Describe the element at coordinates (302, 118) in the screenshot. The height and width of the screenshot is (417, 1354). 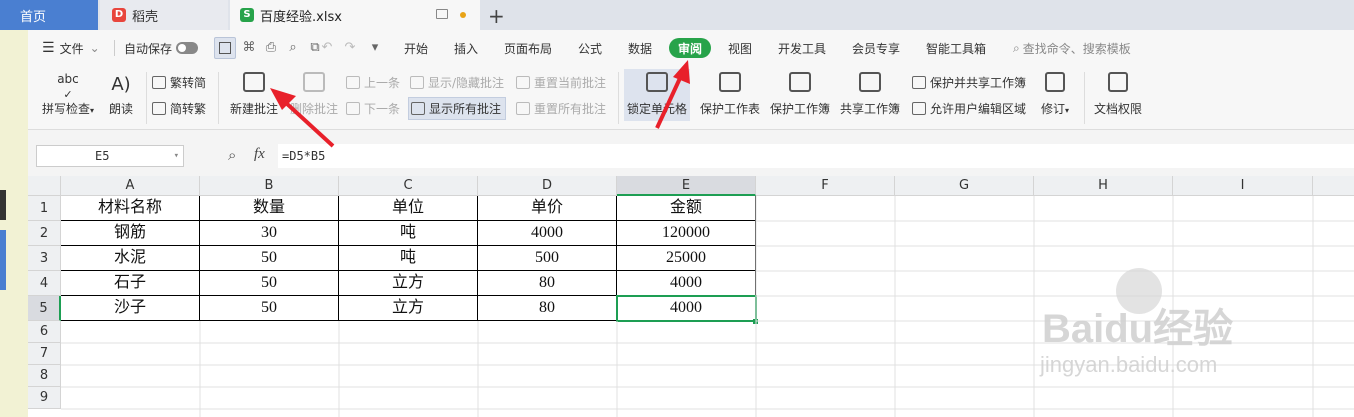
I see `arrow-to-new-comment-icon` at that location.